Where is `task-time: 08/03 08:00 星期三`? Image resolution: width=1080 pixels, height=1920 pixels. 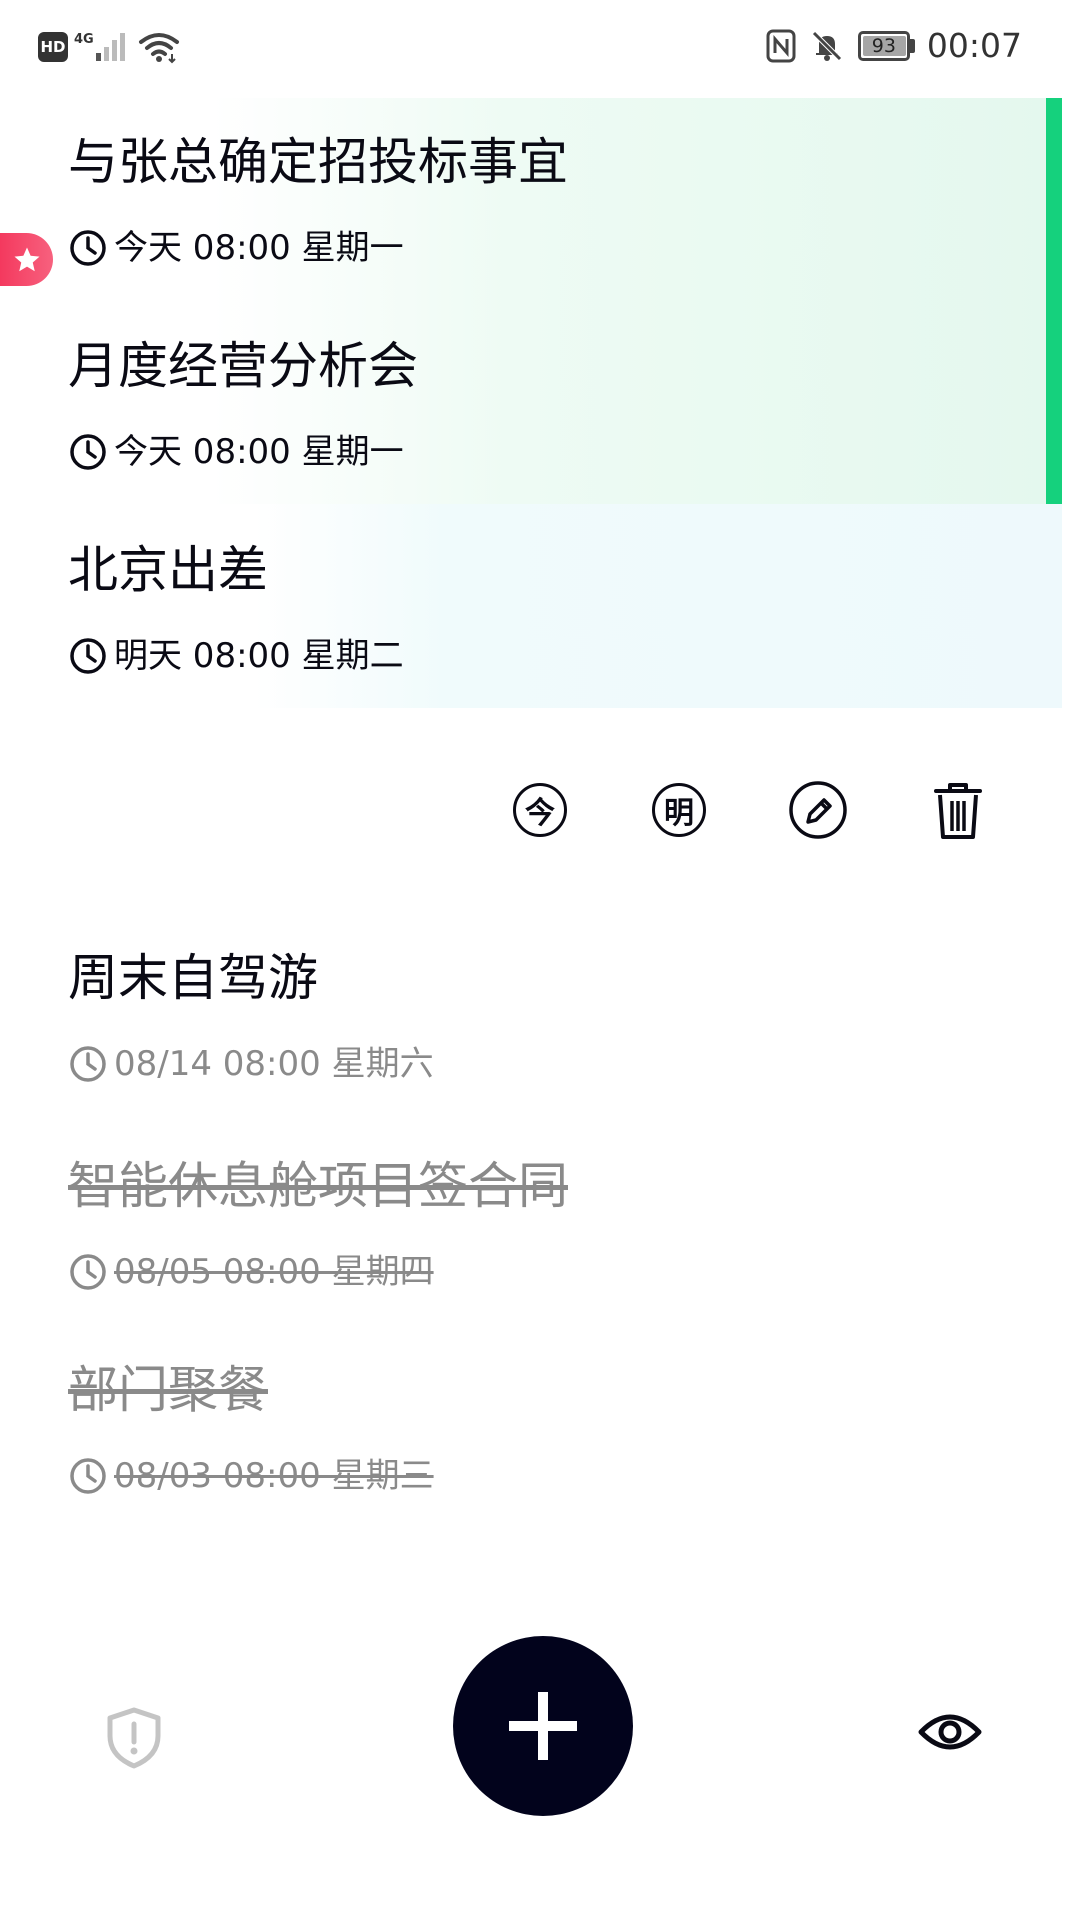 task-time: 08/03 08:00 星期三 is located at coordinates (251, 1476).